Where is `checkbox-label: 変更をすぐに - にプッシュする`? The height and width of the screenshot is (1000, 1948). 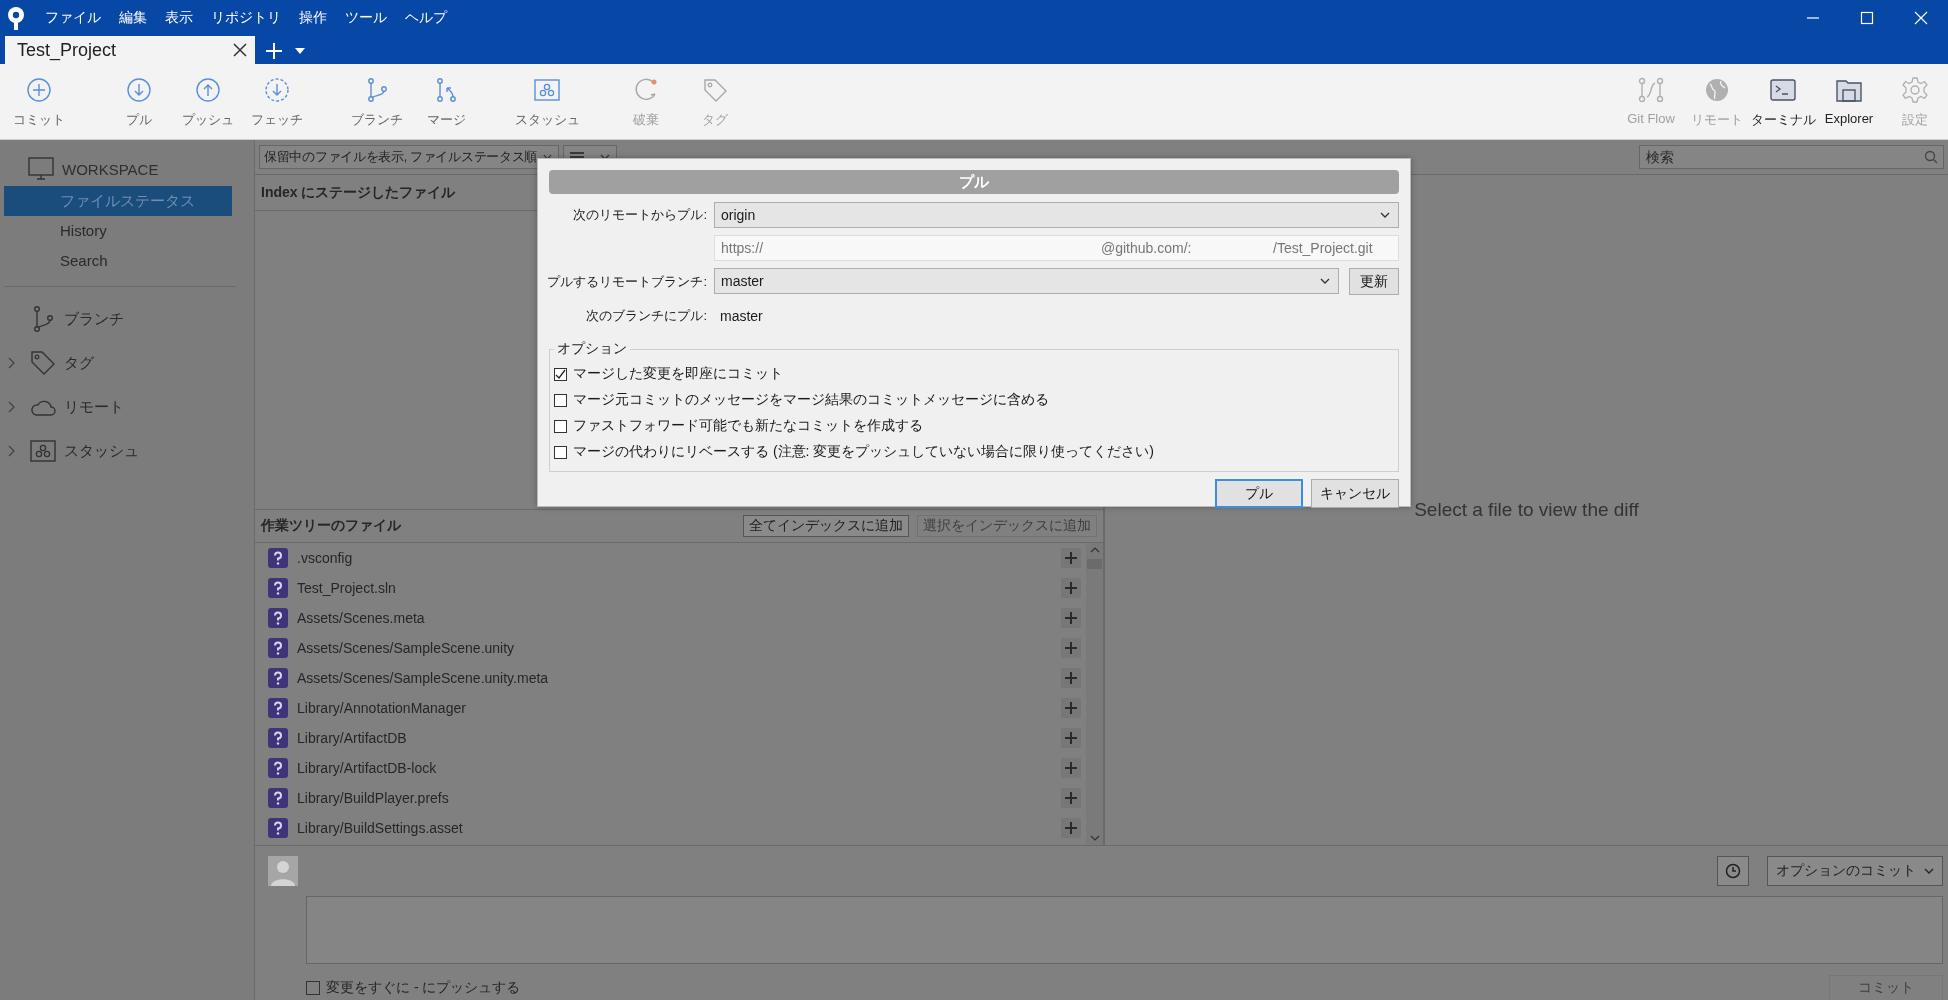
checkbox-label: 変更をすぐに - にプッシュする is located at coordinates (423, 988).